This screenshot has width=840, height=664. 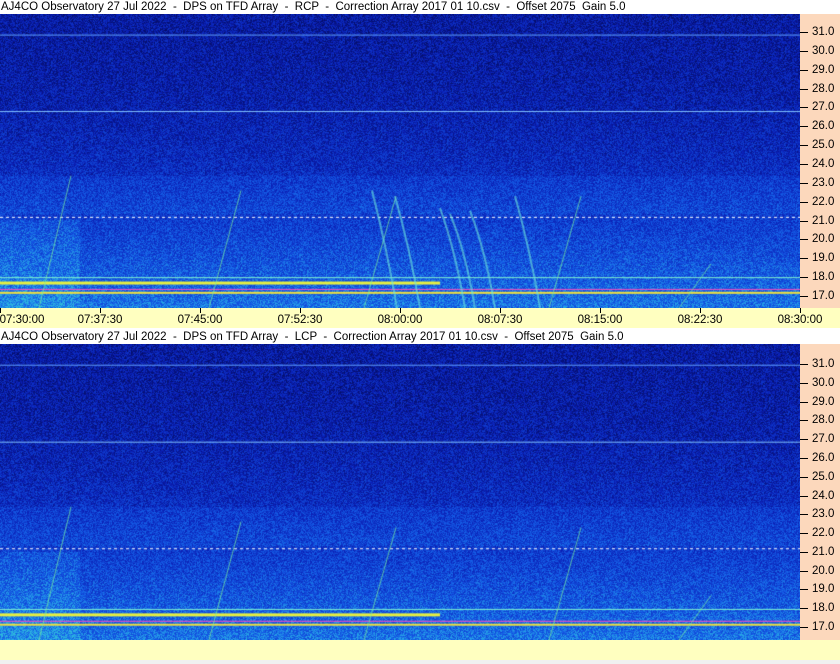 What do you see at coordinates (700, 320) in the screenshot?
I see `time-label: 08:22:30` at bounding box center [700, 320].